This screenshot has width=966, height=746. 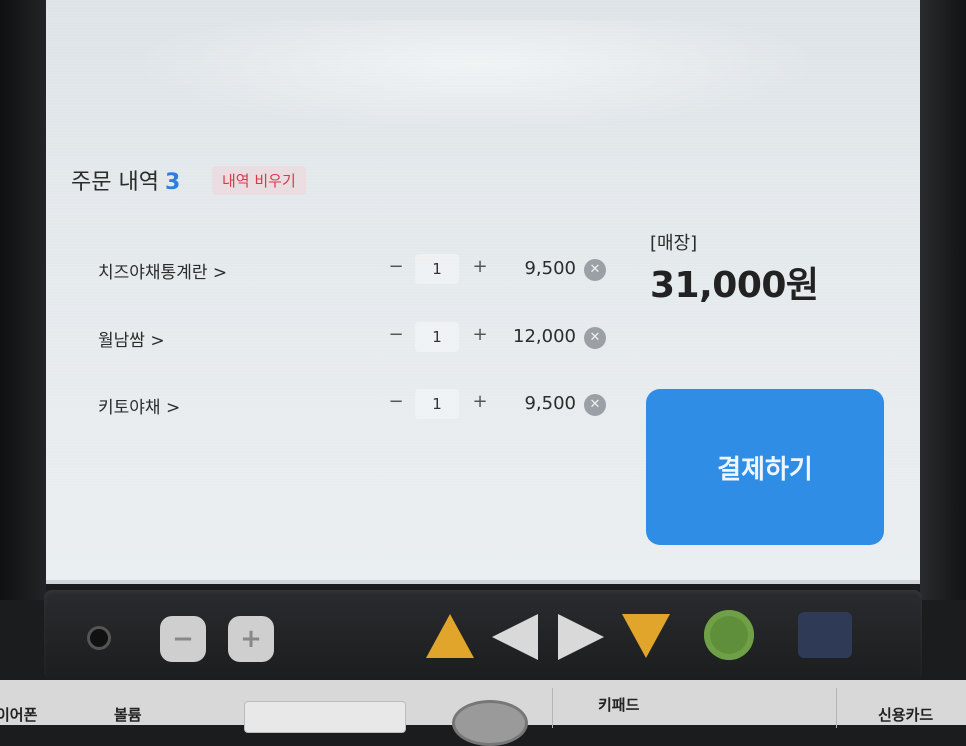 What do you see at coordinates (128, 715) in the screenshot?
I see `volume-label: 볼륨` at bounding box center [128, 715].